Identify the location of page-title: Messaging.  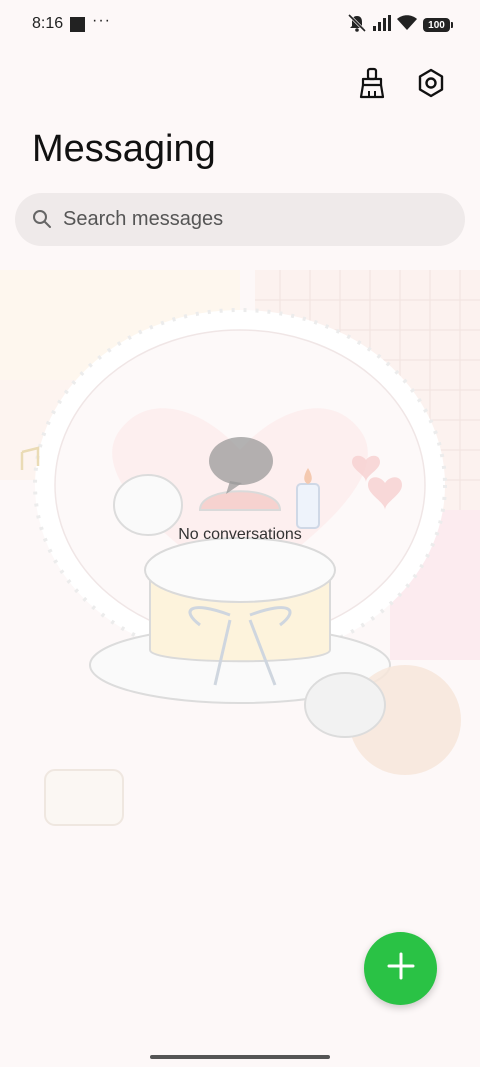
(124, 149).